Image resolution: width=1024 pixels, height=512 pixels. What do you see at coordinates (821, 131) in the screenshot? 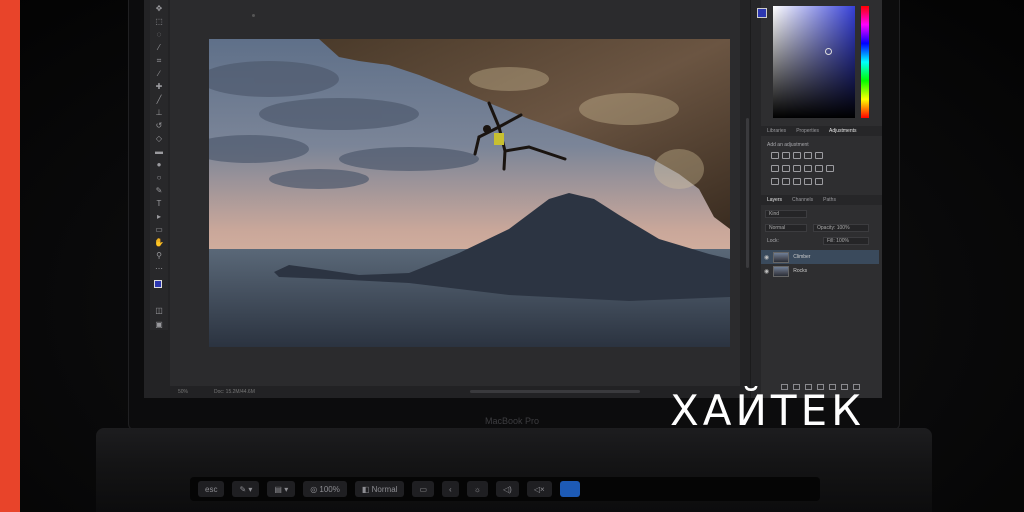
I see `tabs-adjustments-group: Libraries Properties Adjustments` at bounding box center [821, 131].